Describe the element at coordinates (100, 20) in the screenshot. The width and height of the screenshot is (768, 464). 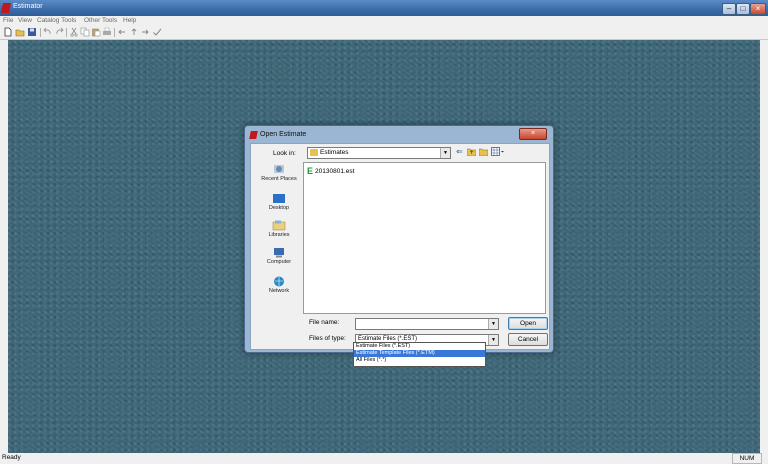
I see `menu-other-tools: Other Tools` at that location.